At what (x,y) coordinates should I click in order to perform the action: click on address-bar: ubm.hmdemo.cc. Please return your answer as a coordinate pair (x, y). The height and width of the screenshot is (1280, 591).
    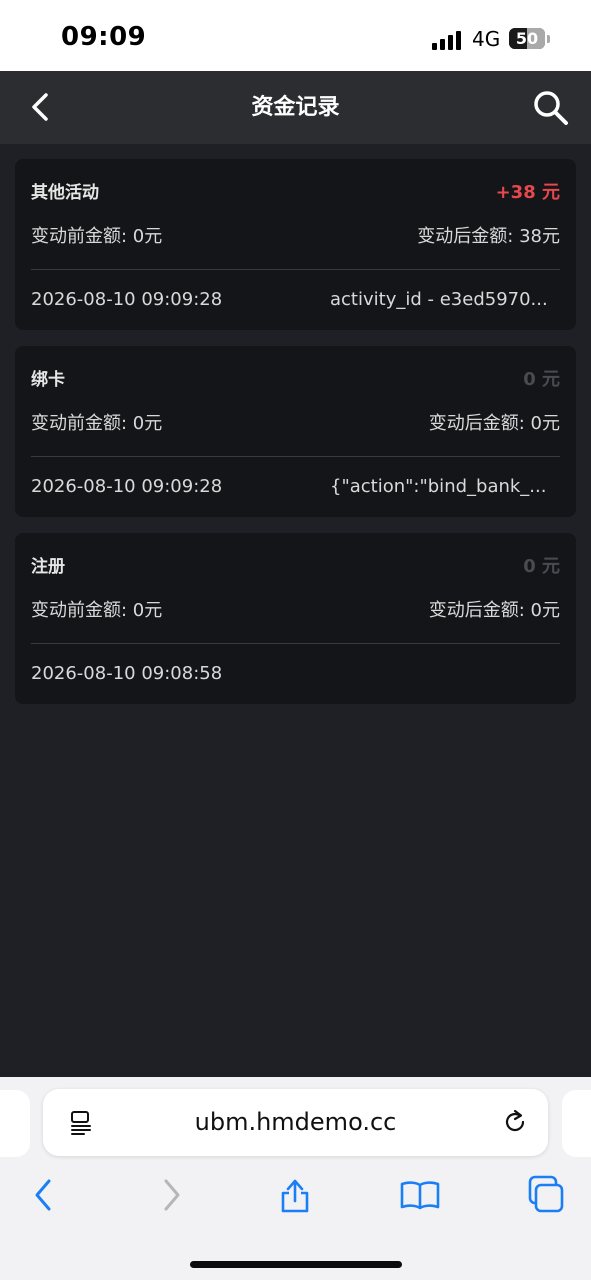
    Looking at the image, I should click on (295, 1122).